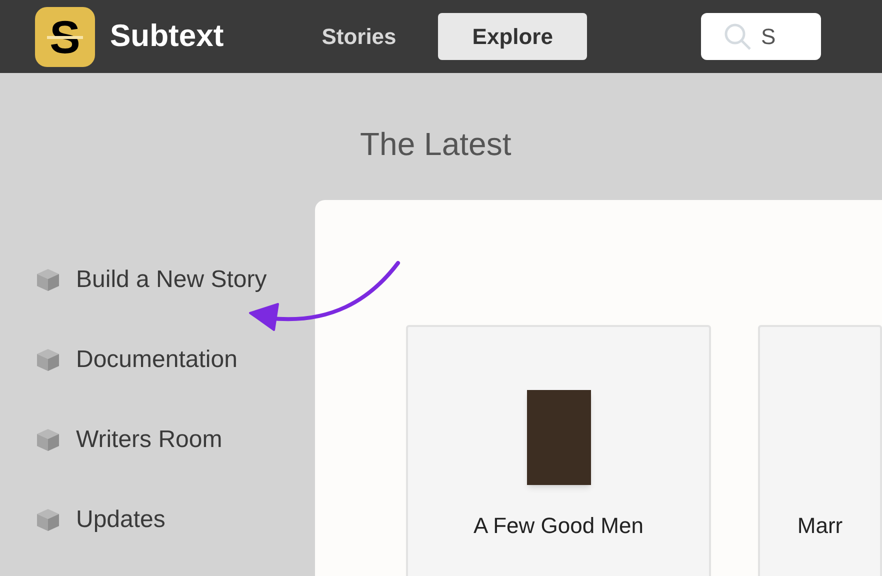 This screenshot has height=576, width=882. I want to click on sidebar-item: Updates, so click(175, 520).